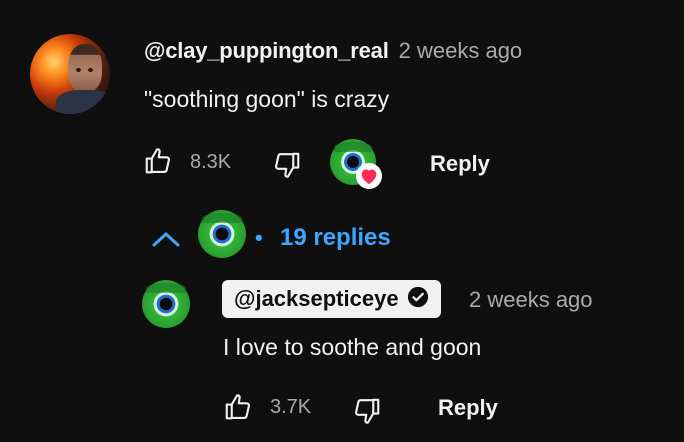 The image size is (684, 442). What do you see at coordinates (166, 239) in the screenshot?
I see `chevron-up-icon` at bounding box center [166, 239].